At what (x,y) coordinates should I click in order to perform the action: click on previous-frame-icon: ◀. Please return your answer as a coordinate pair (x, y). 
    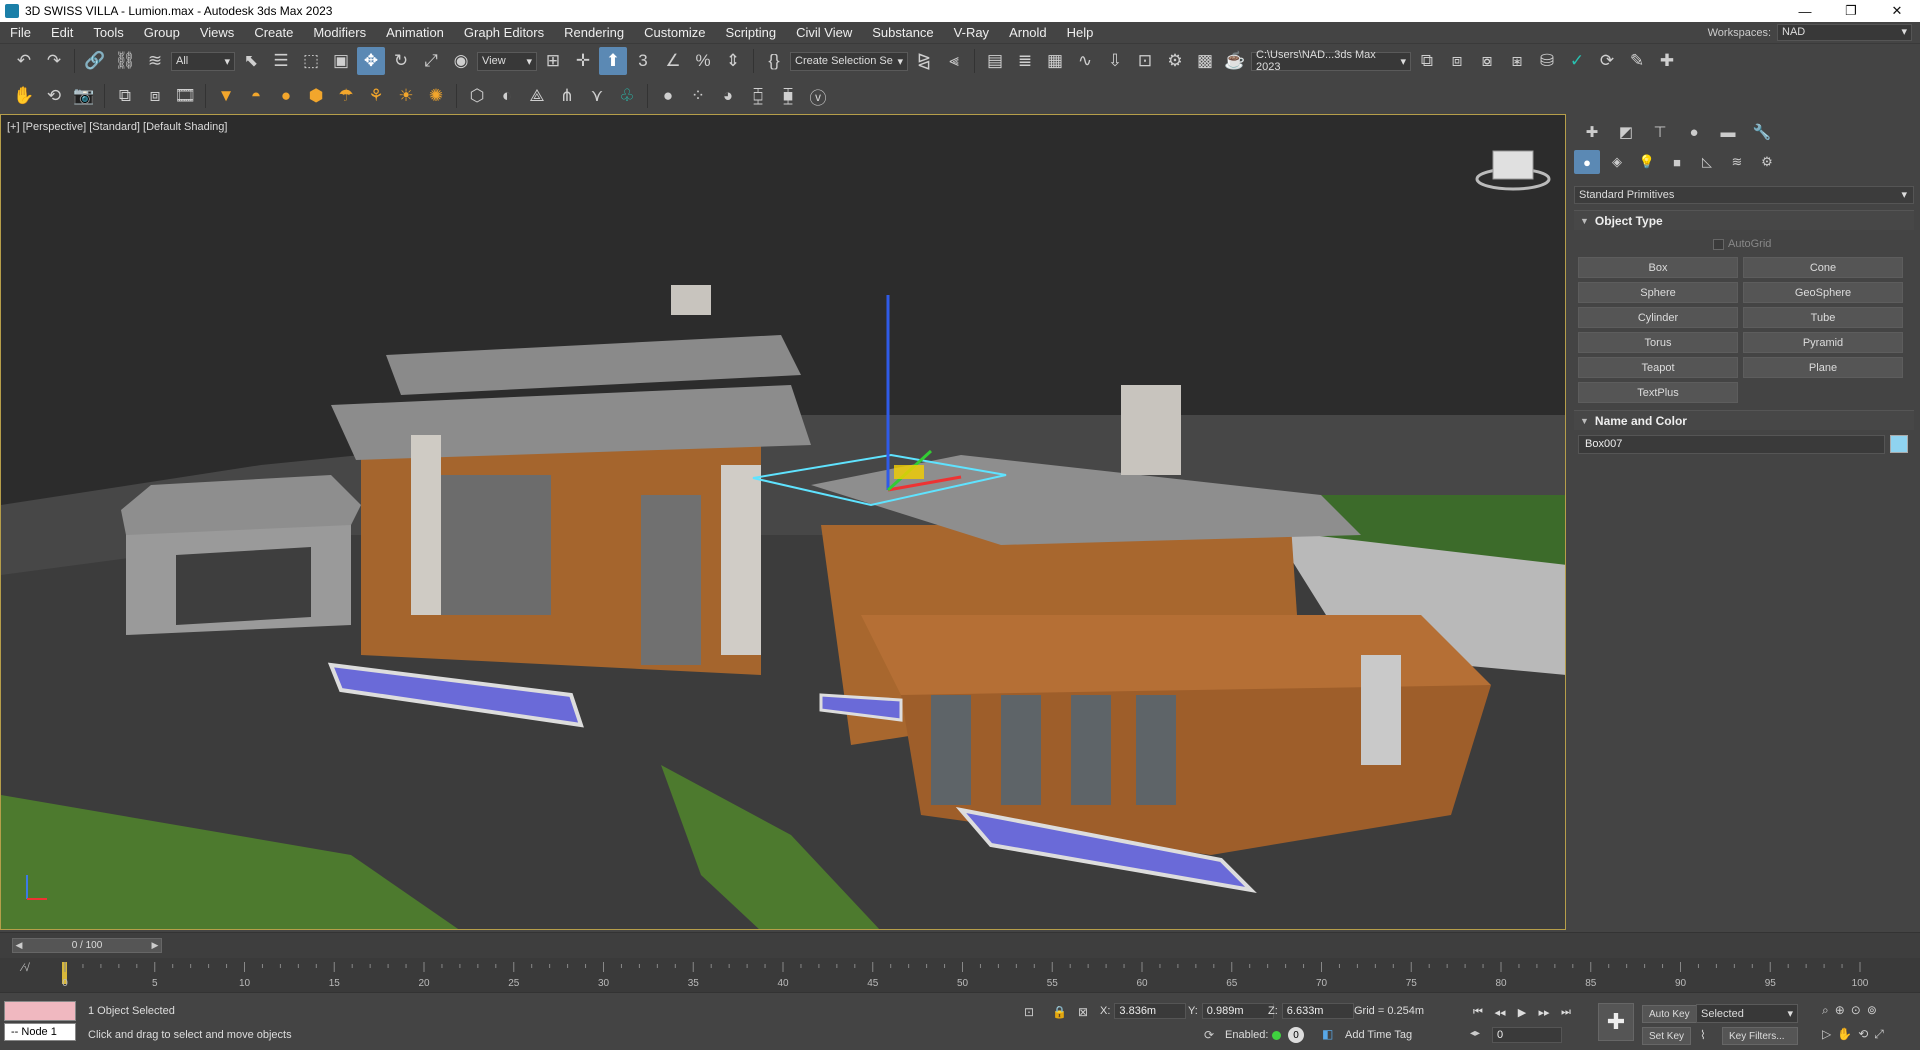
    Looking at the image, I should click on (19, 945).